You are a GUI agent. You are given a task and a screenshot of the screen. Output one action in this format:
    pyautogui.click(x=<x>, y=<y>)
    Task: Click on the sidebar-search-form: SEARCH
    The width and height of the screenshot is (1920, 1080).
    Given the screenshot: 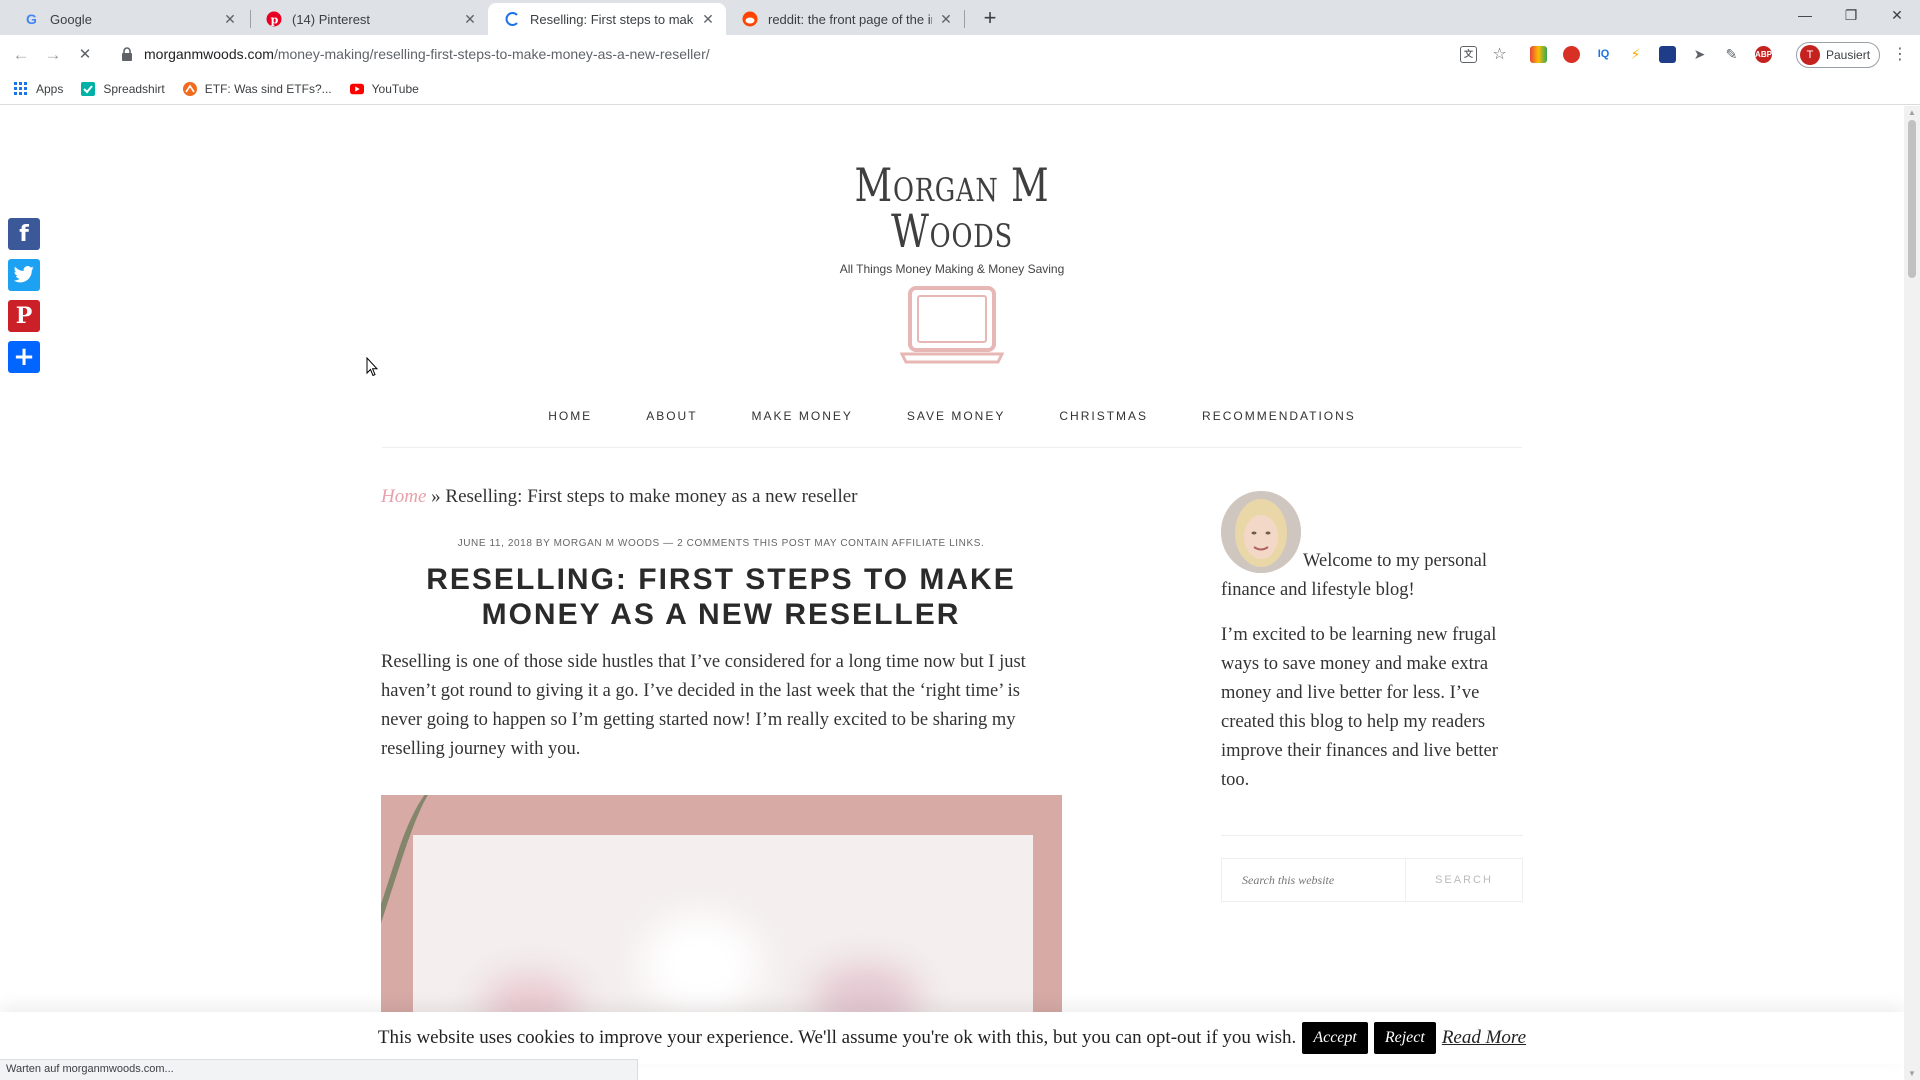 What is the action you would take?
    pyautogui.click(x=1372, y=880)
    